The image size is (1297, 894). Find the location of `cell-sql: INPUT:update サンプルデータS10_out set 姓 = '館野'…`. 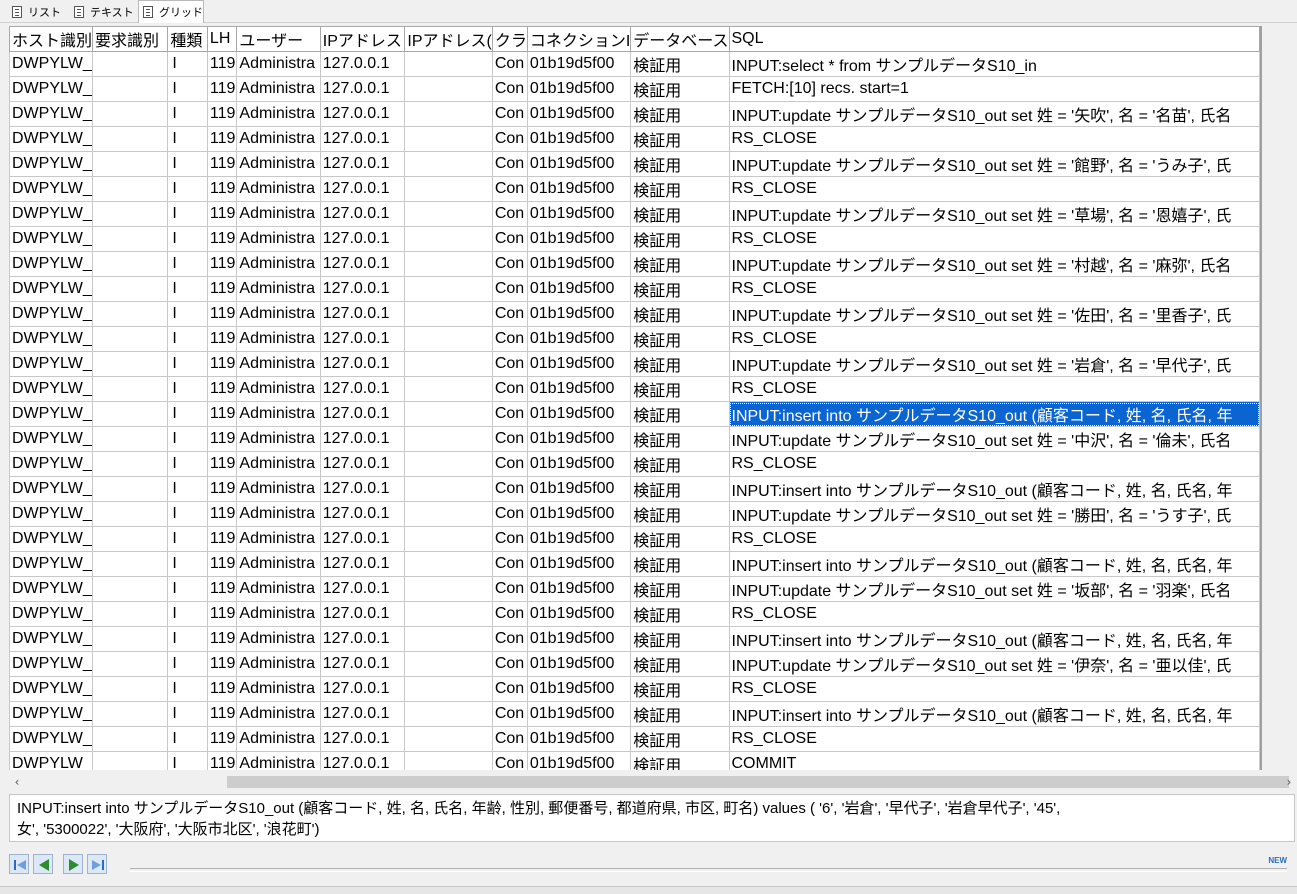

cell-sql: INPUT:update サンプルデータS10_out set 姓 = '館野'… is located at coordinates (994, 164).